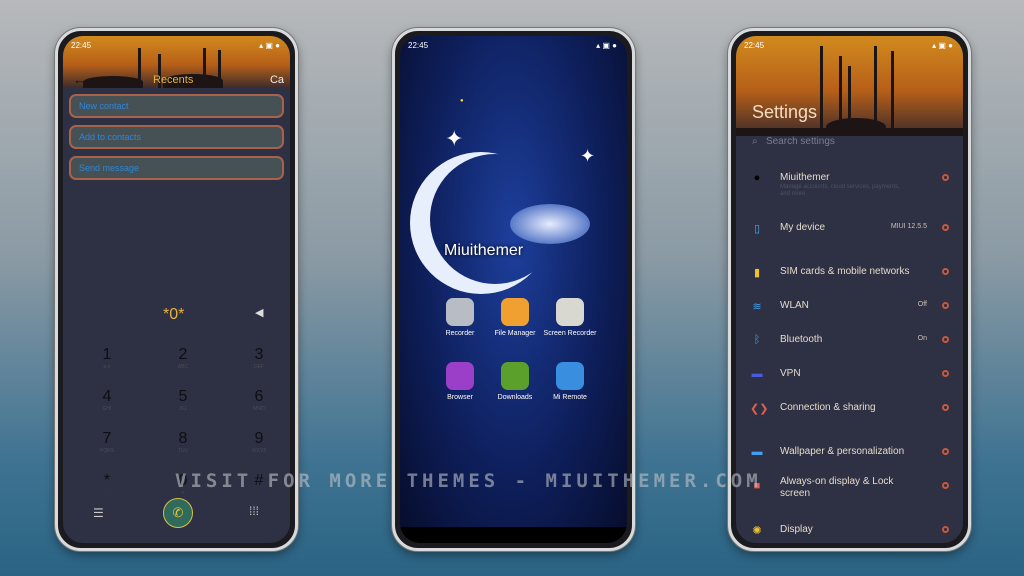  Describe the element at coordinates (757, 452) in the screenshot. I see `wallpaper-icon: ▬` at that location.